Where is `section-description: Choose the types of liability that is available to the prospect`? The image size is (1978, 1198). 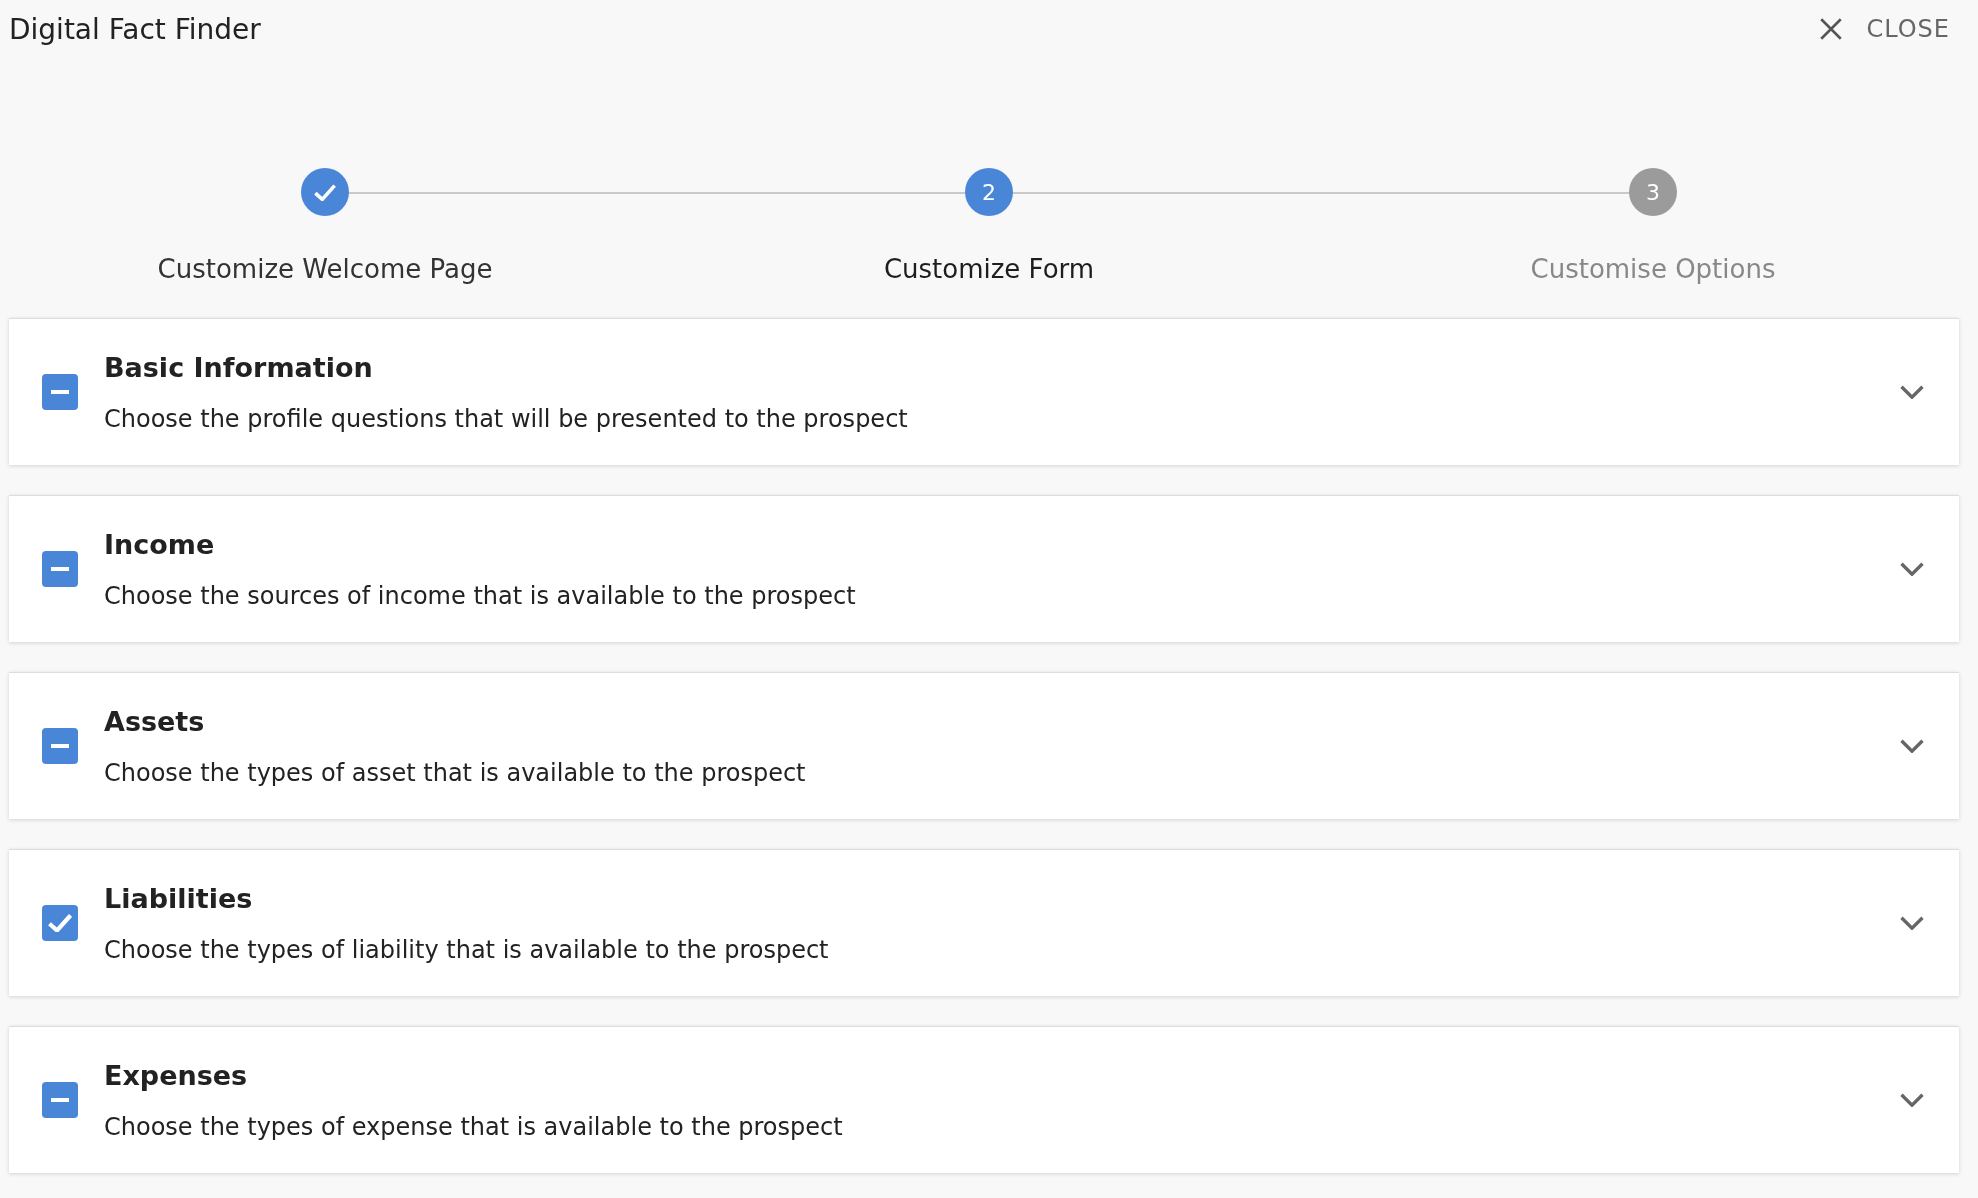 section-description: Choose the types of liability that is available to the prospect is located at coordinates (467, 949).